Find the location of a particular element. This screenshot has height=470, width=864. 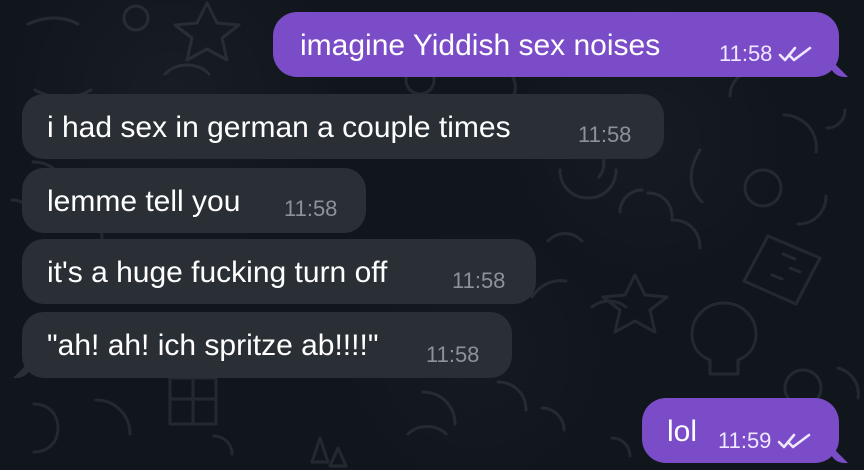

message-text: lol is located at coordinates (682, 431).